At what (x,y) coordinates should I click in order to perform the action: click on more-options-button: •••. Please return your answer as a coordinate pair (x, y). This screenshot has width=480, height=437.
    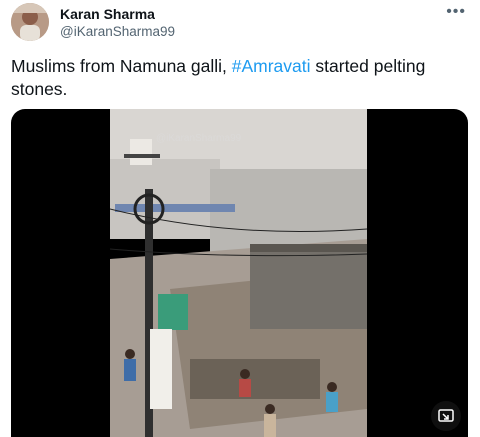
    Looking at the image, I should click on (456, 12).